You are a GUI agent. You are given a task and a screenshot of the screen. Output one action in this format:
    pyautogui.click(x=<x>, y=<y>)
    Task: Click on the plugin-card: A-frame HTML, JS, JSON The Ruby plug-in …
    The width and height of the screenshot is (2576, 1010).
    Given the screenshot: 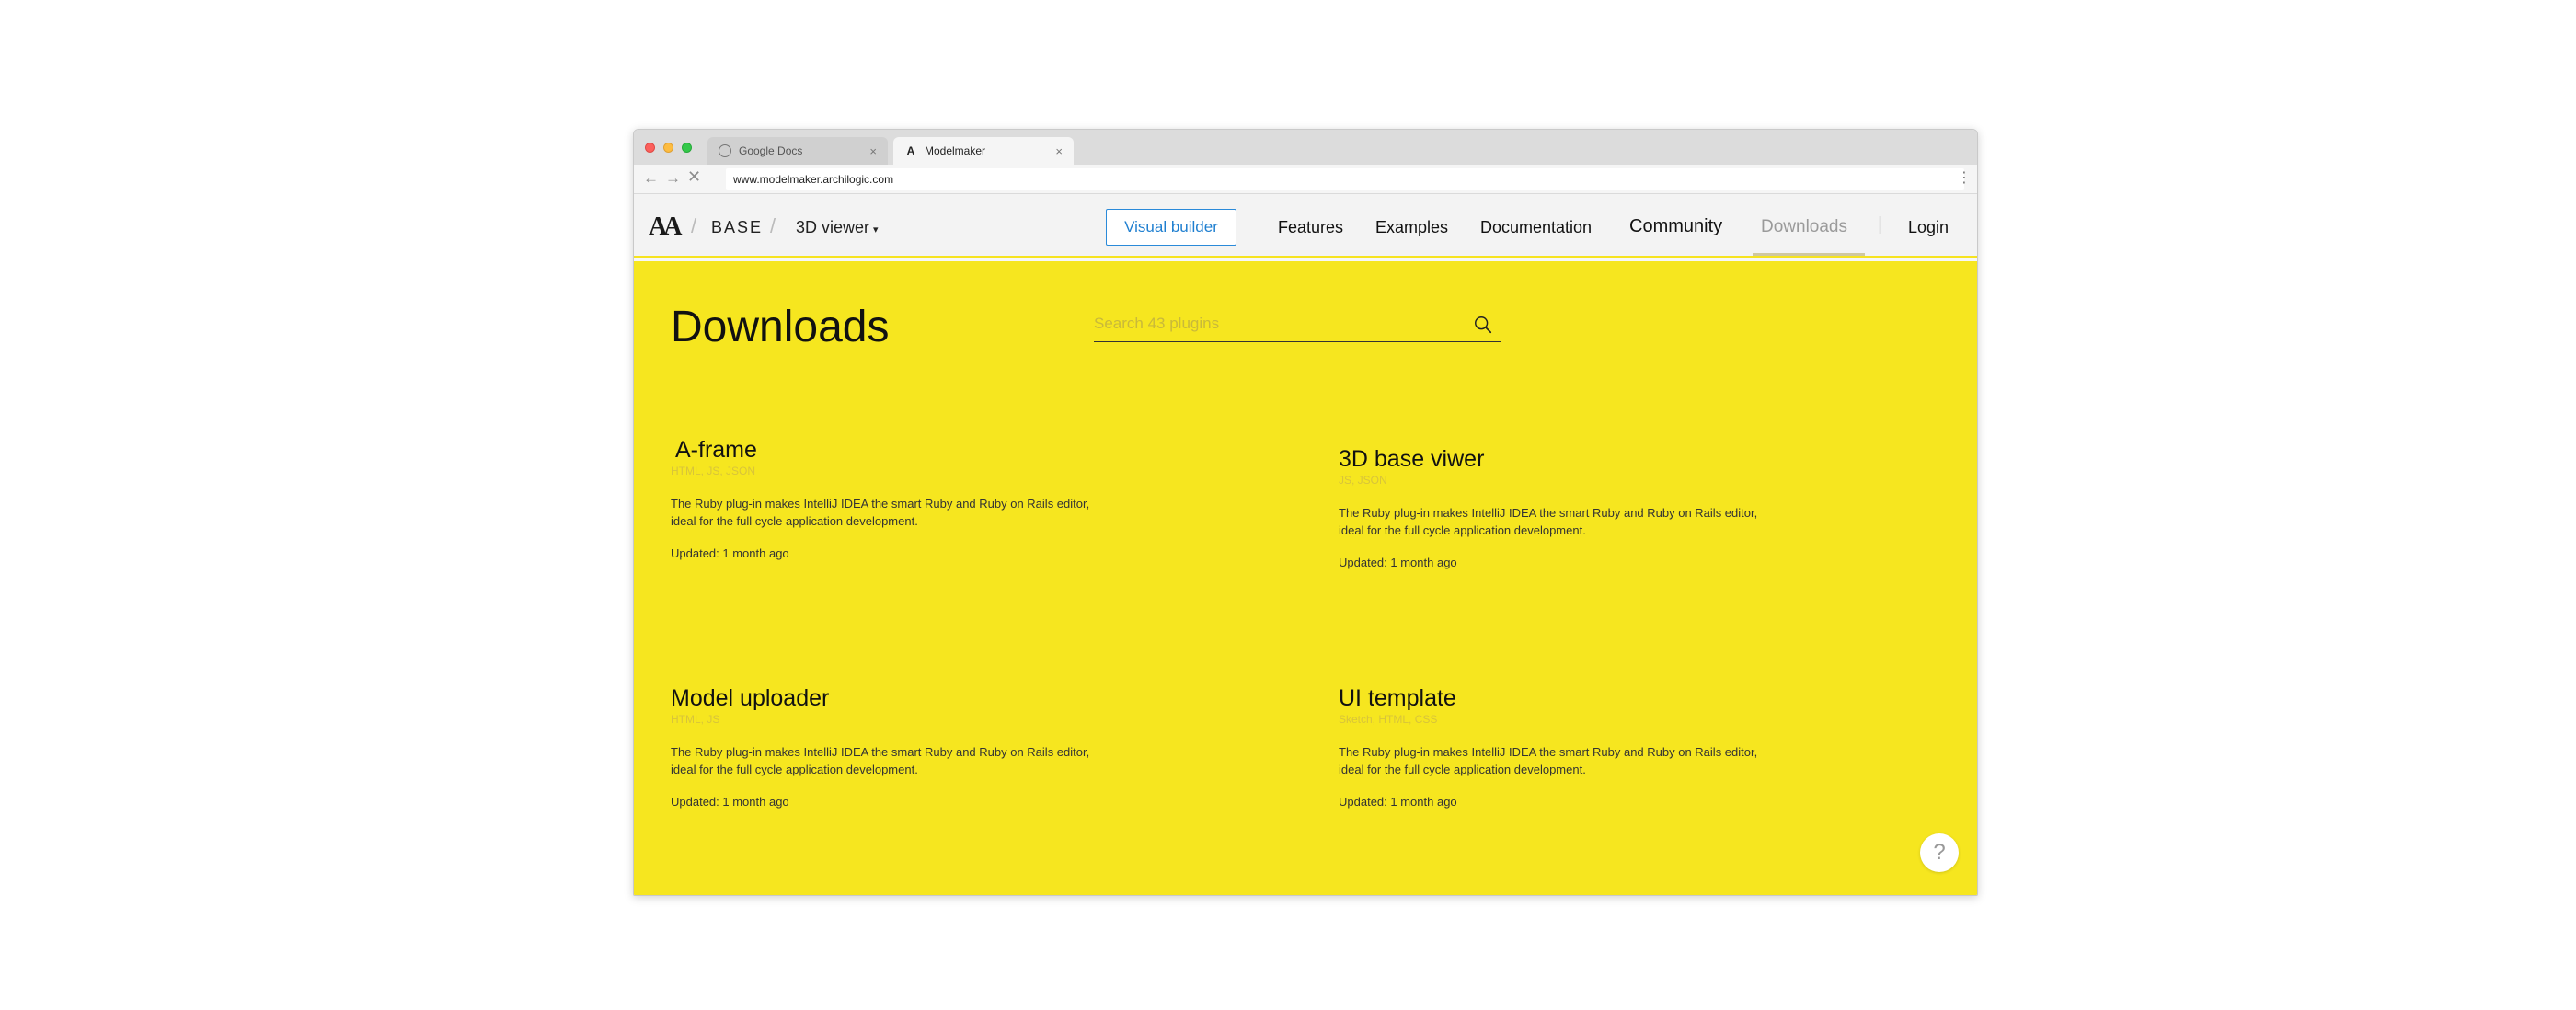 What is the action you would take?
    pyautogui.click(x=910, y=498)
    